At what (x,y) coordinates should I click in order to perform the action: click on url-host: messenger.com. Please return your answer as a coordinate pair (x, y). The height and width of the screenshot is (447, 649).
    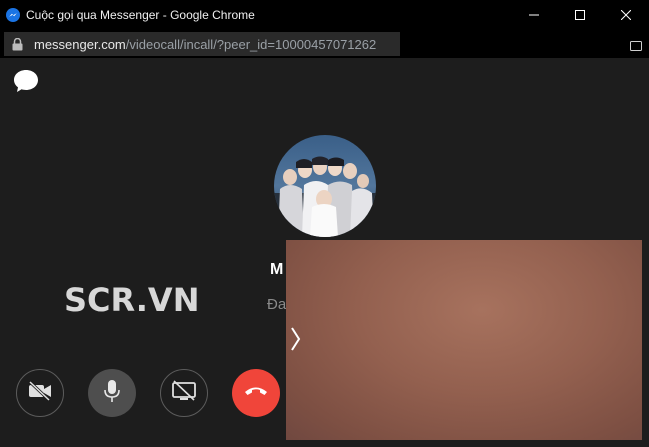
    Looking at the image, I should click on (80, 44).